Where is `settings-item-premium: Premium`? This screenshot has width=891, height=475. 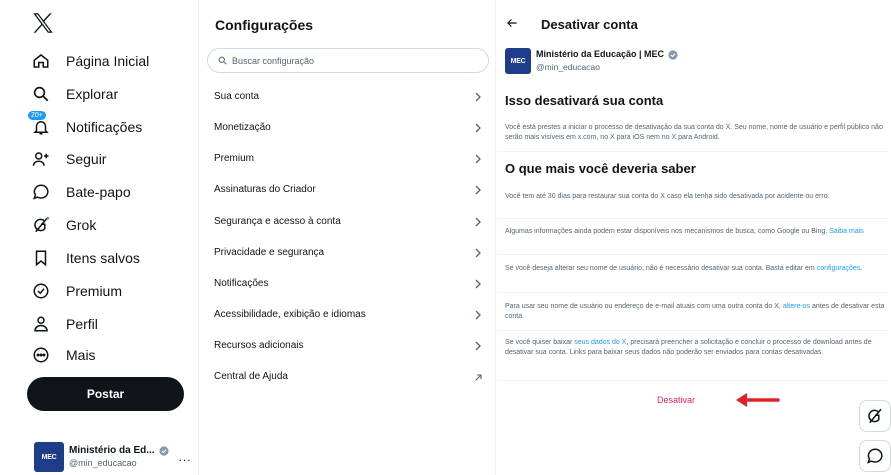
settings-item-premium: Premium is located at coordinates (347, 158).